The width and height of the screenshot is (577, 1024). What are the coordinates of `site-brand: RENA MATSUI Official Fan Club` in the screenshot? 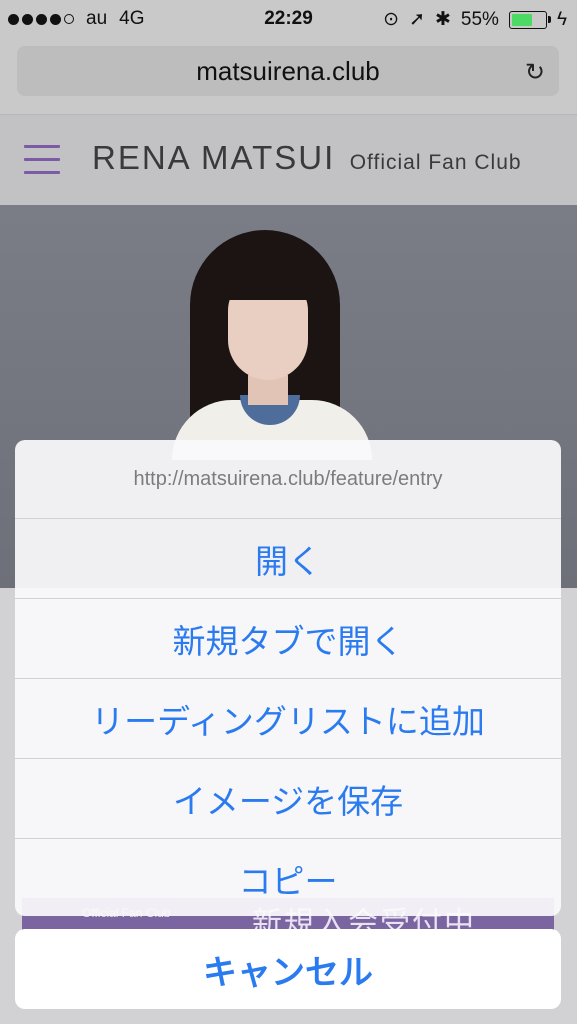 It's located at (307, 158).